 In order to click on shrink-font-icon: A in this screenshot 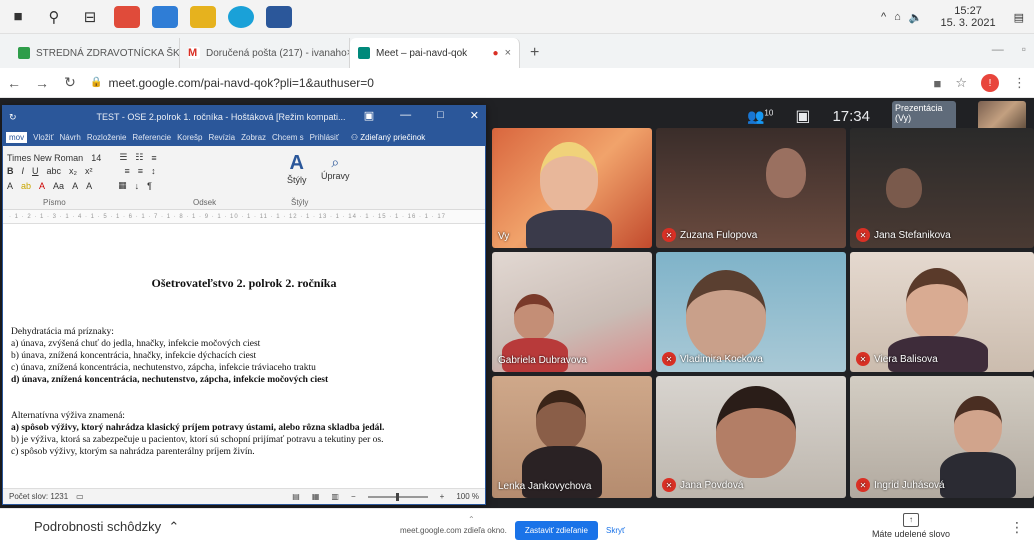, I will do `click(89, 186)`.